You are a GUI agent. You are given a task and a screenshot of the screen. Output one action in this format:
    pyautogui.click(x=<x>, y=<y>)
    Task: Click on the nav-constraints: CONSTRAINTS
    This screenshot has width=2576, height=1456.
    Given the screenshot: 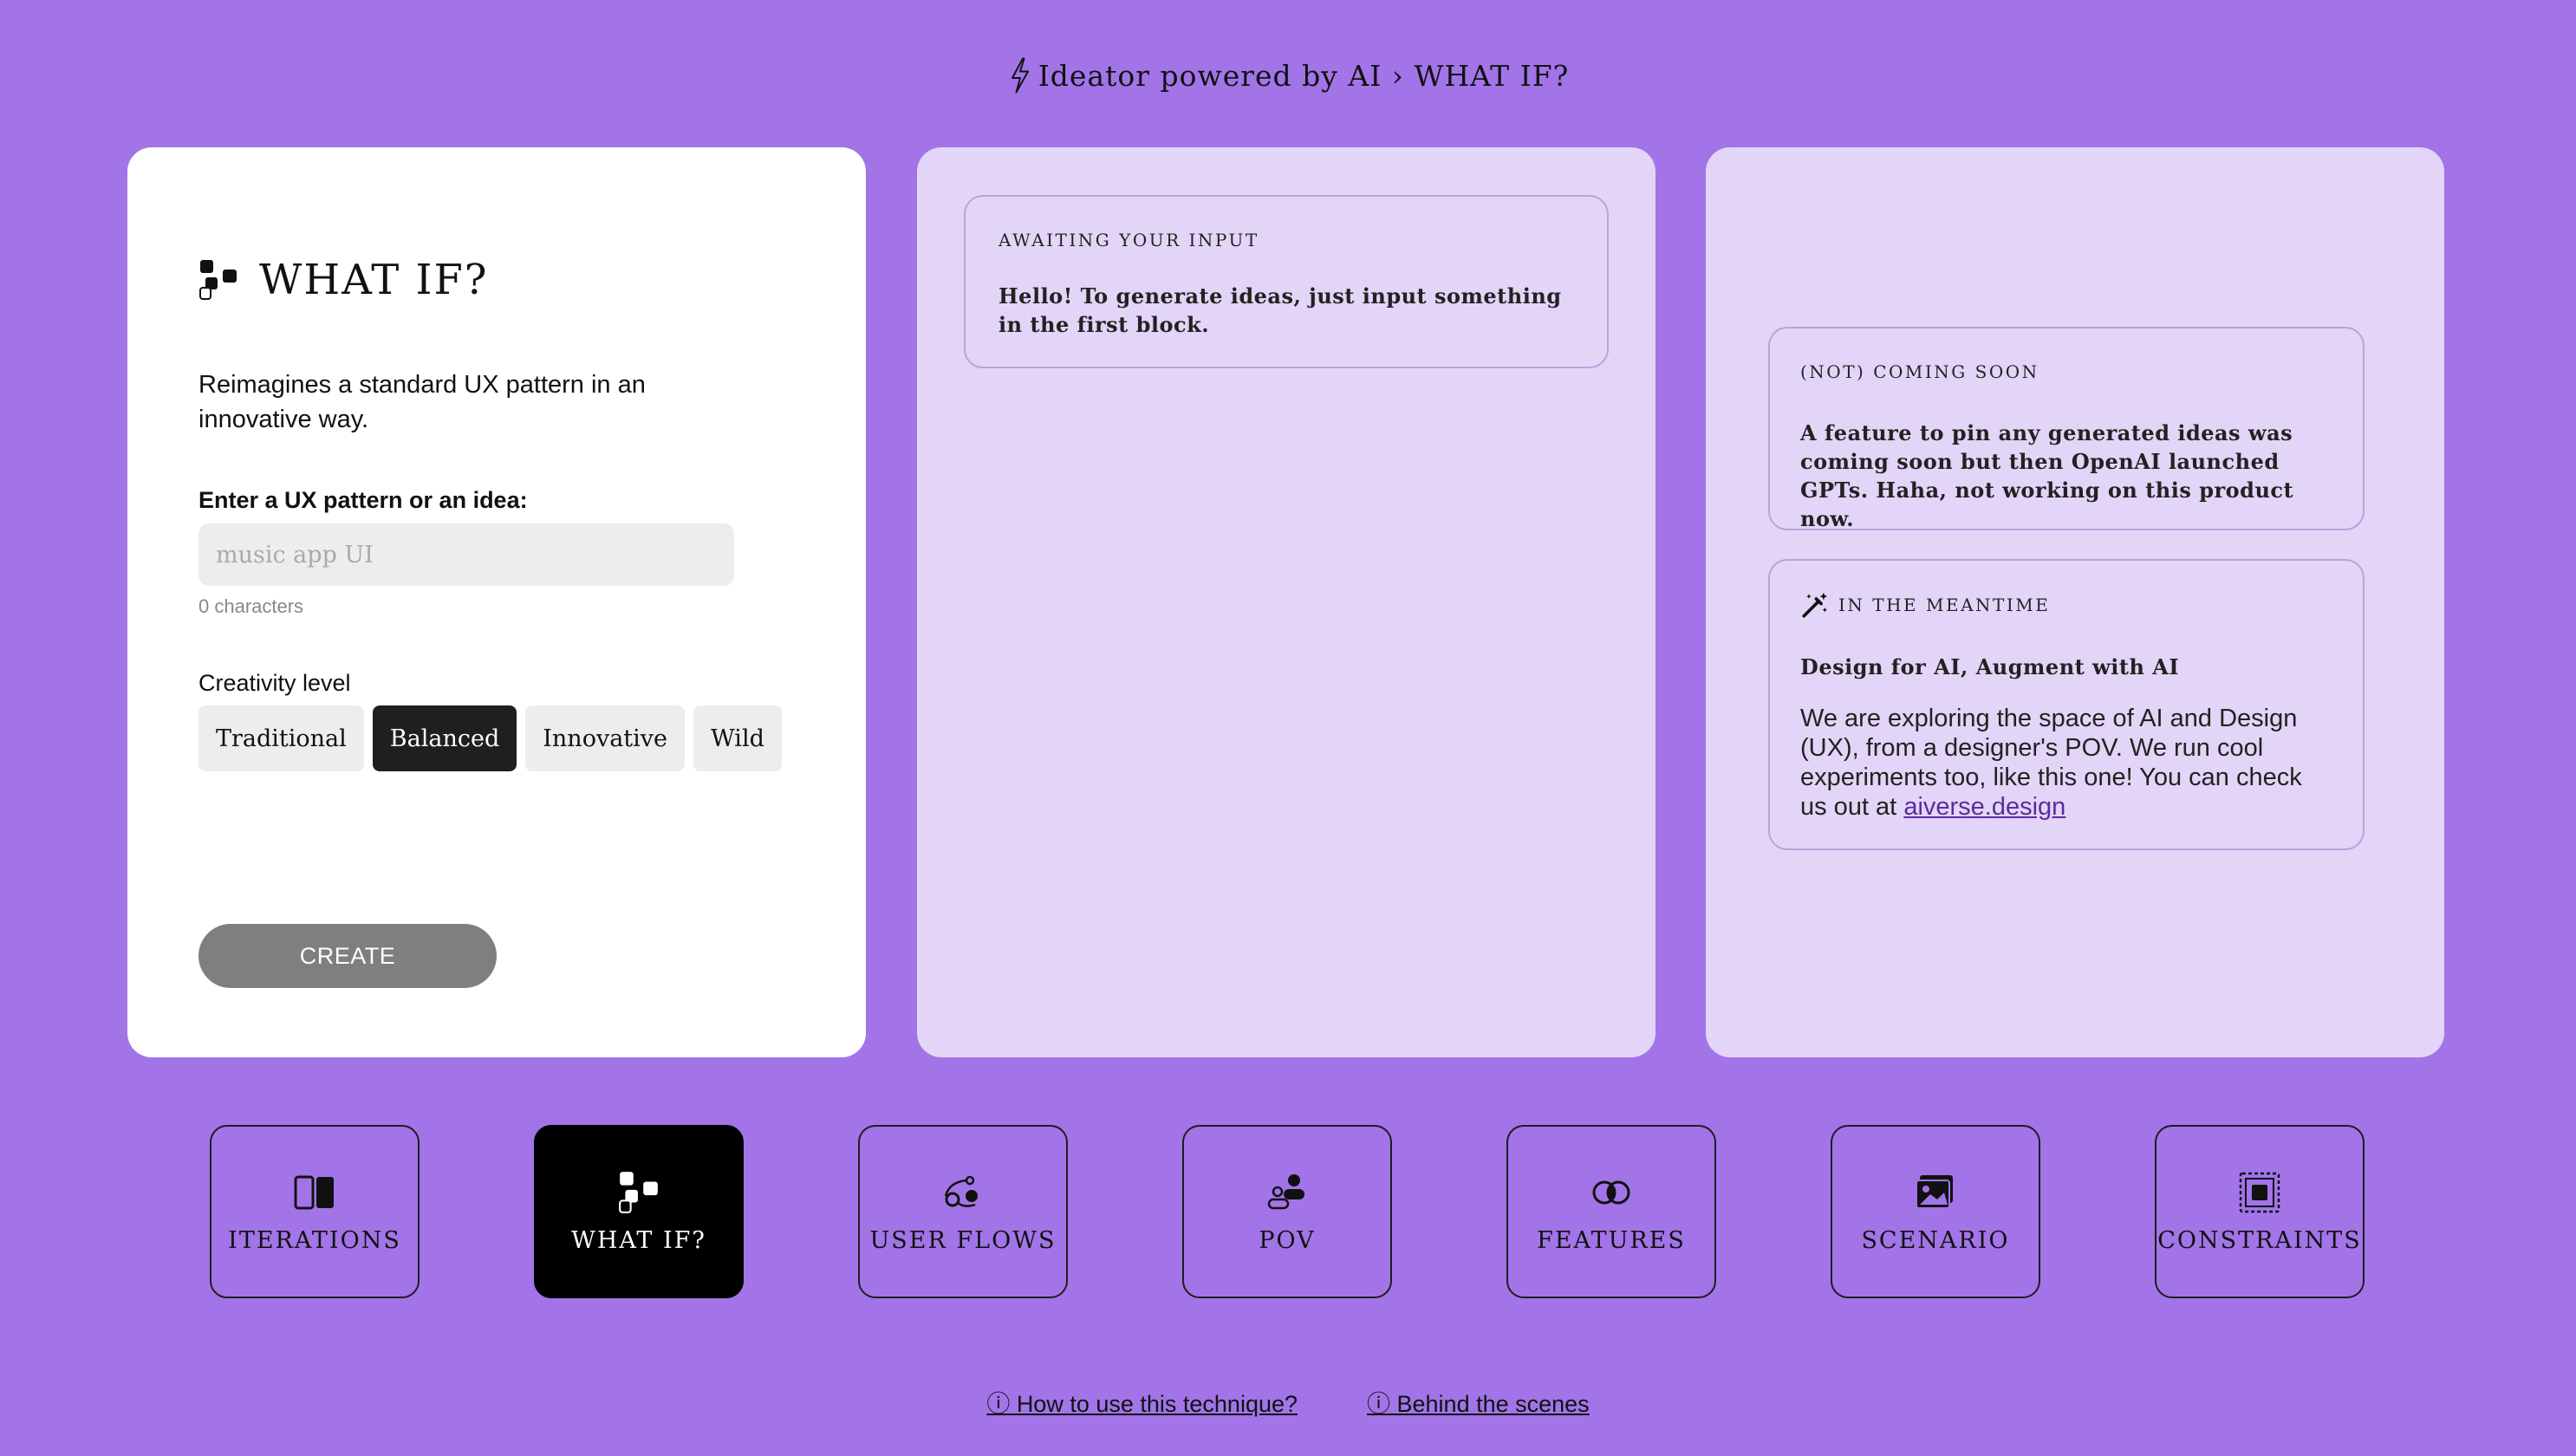 What is the action you would take?
    pyautogui.click(x=2260, y=1211)
    